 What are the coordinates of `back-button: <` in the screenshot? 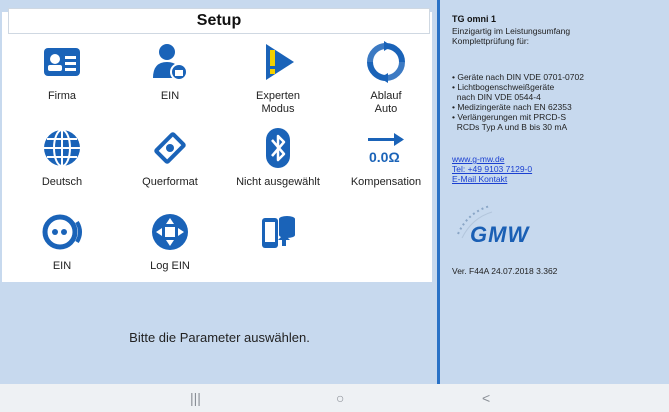 It's located at (486, 398).